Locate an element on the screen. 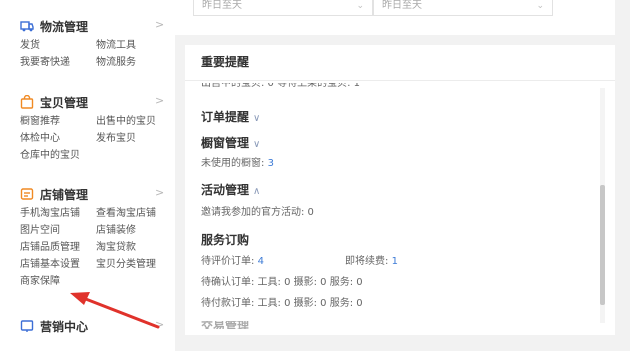  to-review-row: 待评价订单: 4 is located at coordinates (232, 259).